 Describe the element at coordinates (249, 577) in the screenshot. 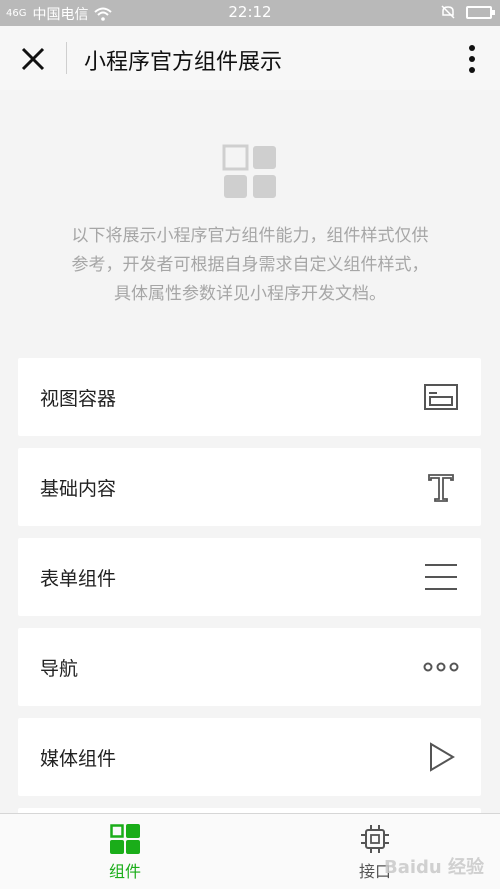

I see `menu-item-form: 表单组件` at that location.